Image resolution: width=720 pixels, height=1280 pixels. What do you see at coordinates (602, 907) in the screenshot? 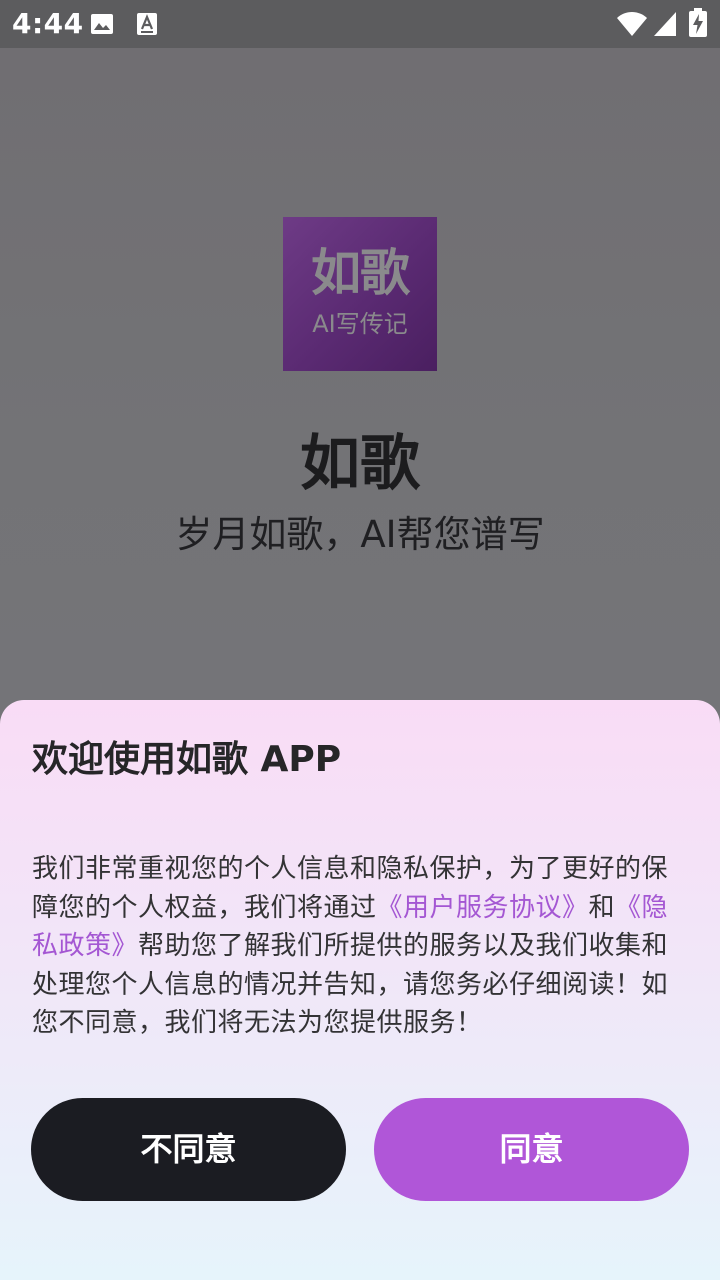
I see `body-text-and: 和` at bounding box center [602, 907].